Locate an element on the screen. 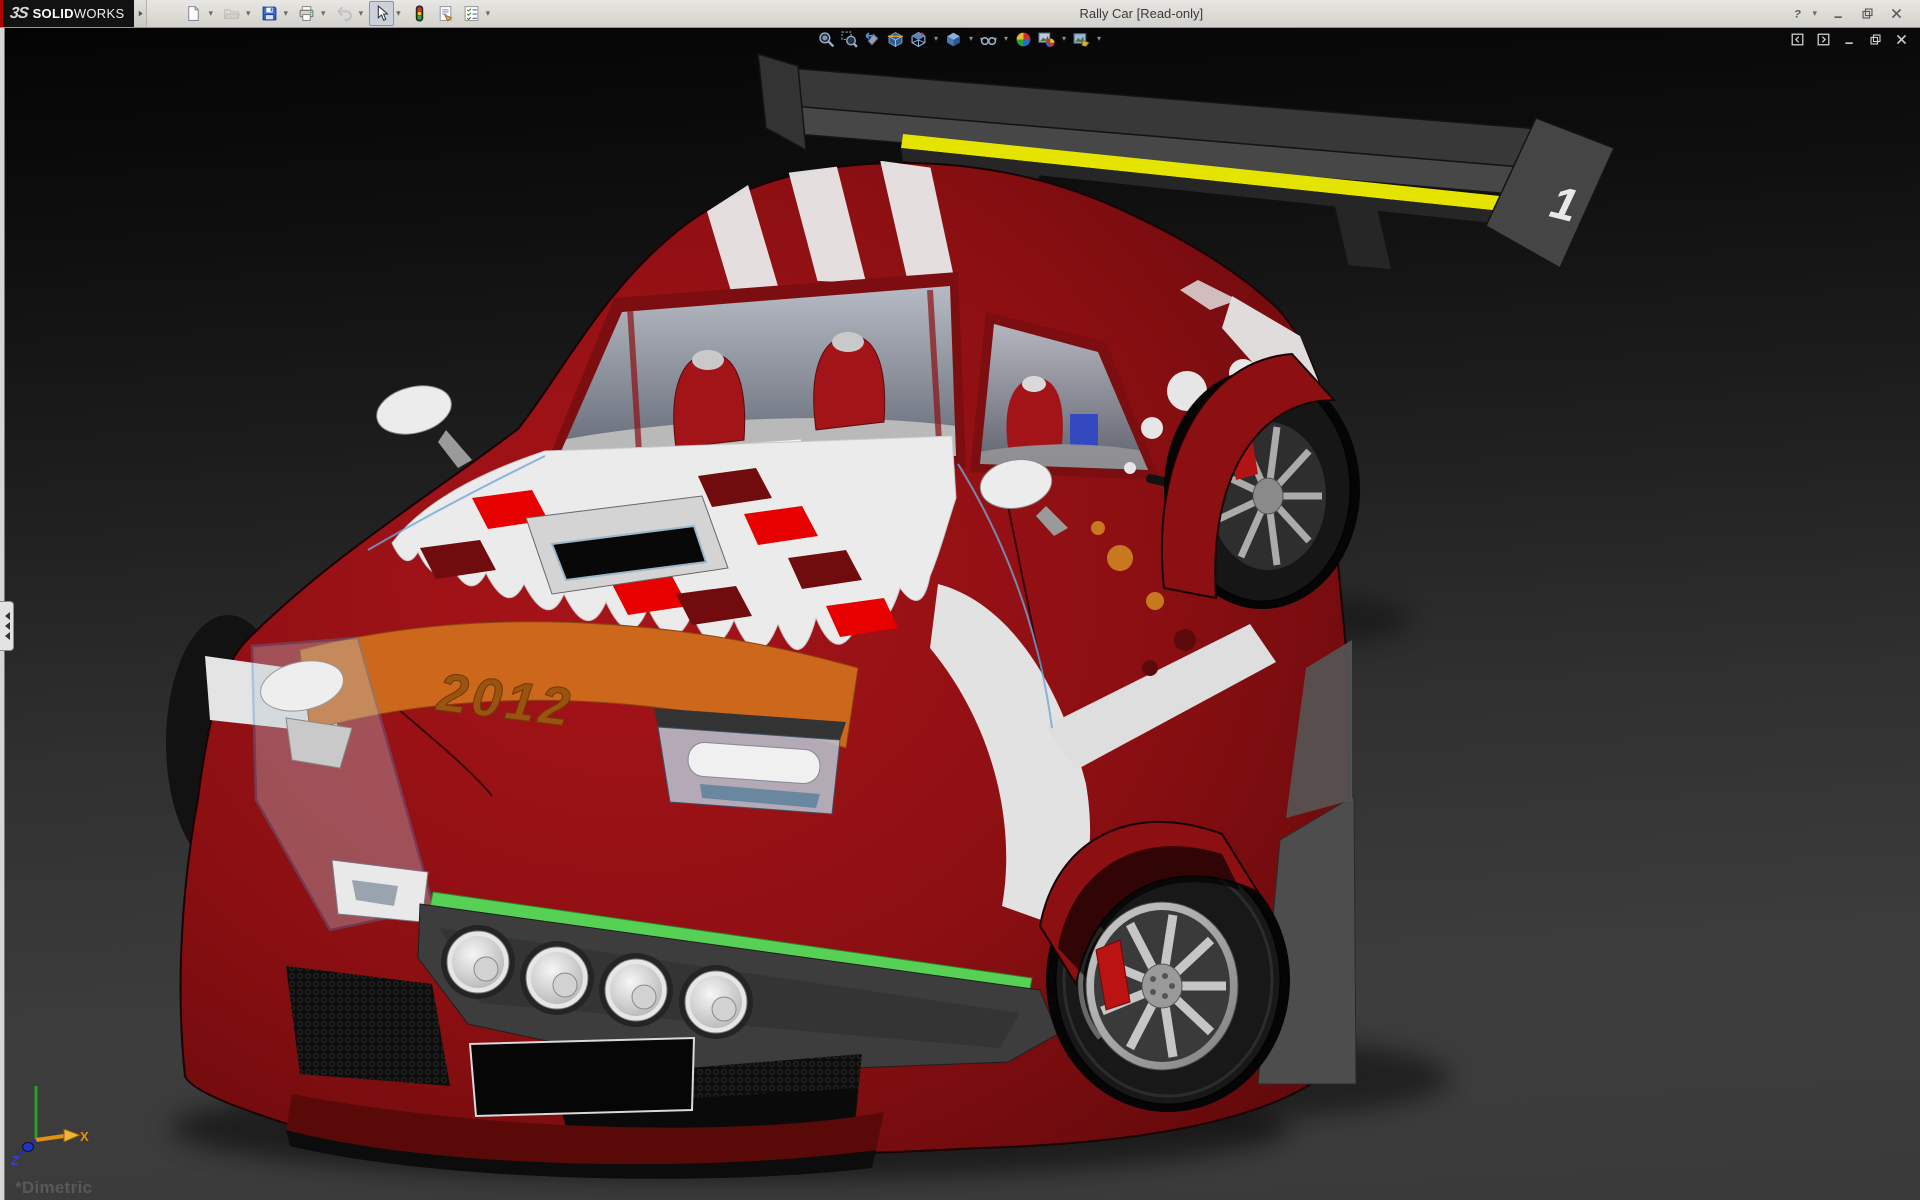 This screenshot has width=1920, height=1200. save-icon is located at coordinates (269, 13).